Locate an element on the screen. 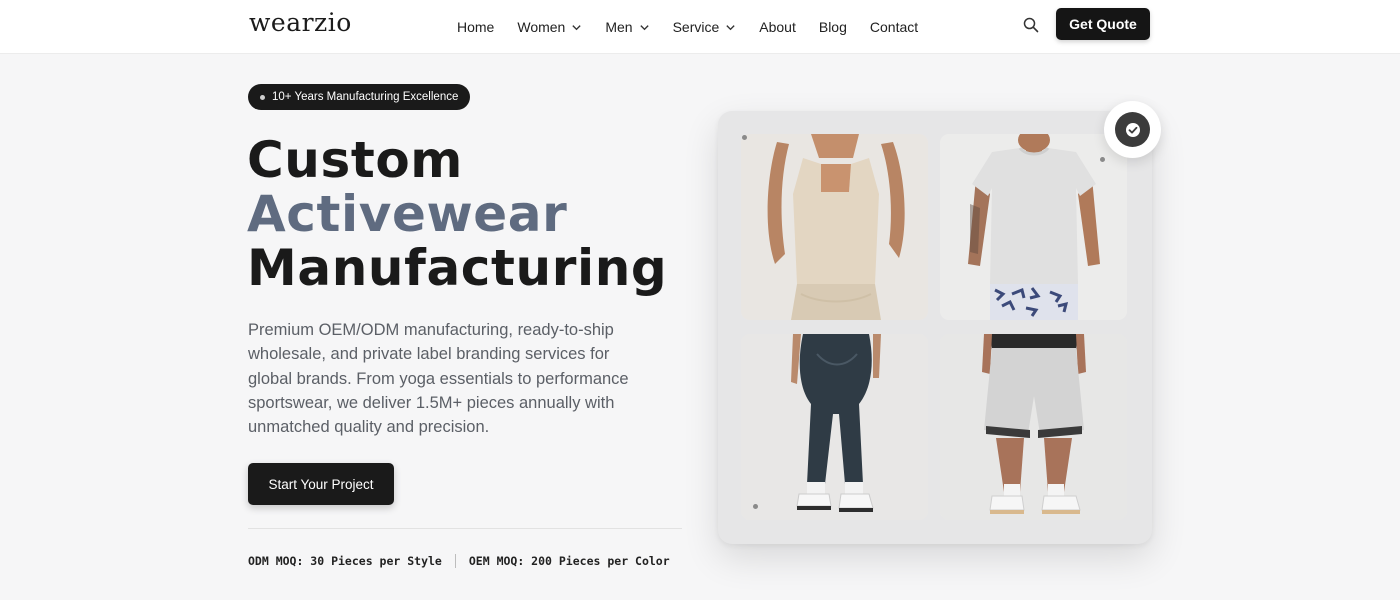 Image resolution: width=1400 pixels, height=600 pixels. start-project-button: Start Your Project is located at coordinates (321, 484).